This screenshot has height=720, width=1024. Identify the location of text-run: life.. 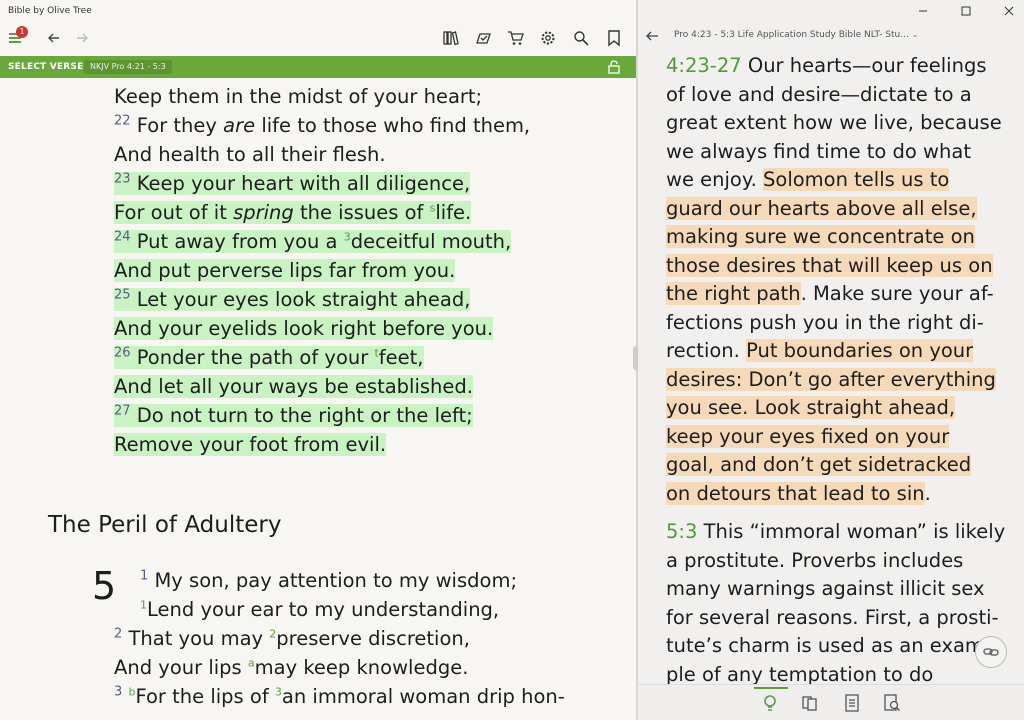
(453, 212).